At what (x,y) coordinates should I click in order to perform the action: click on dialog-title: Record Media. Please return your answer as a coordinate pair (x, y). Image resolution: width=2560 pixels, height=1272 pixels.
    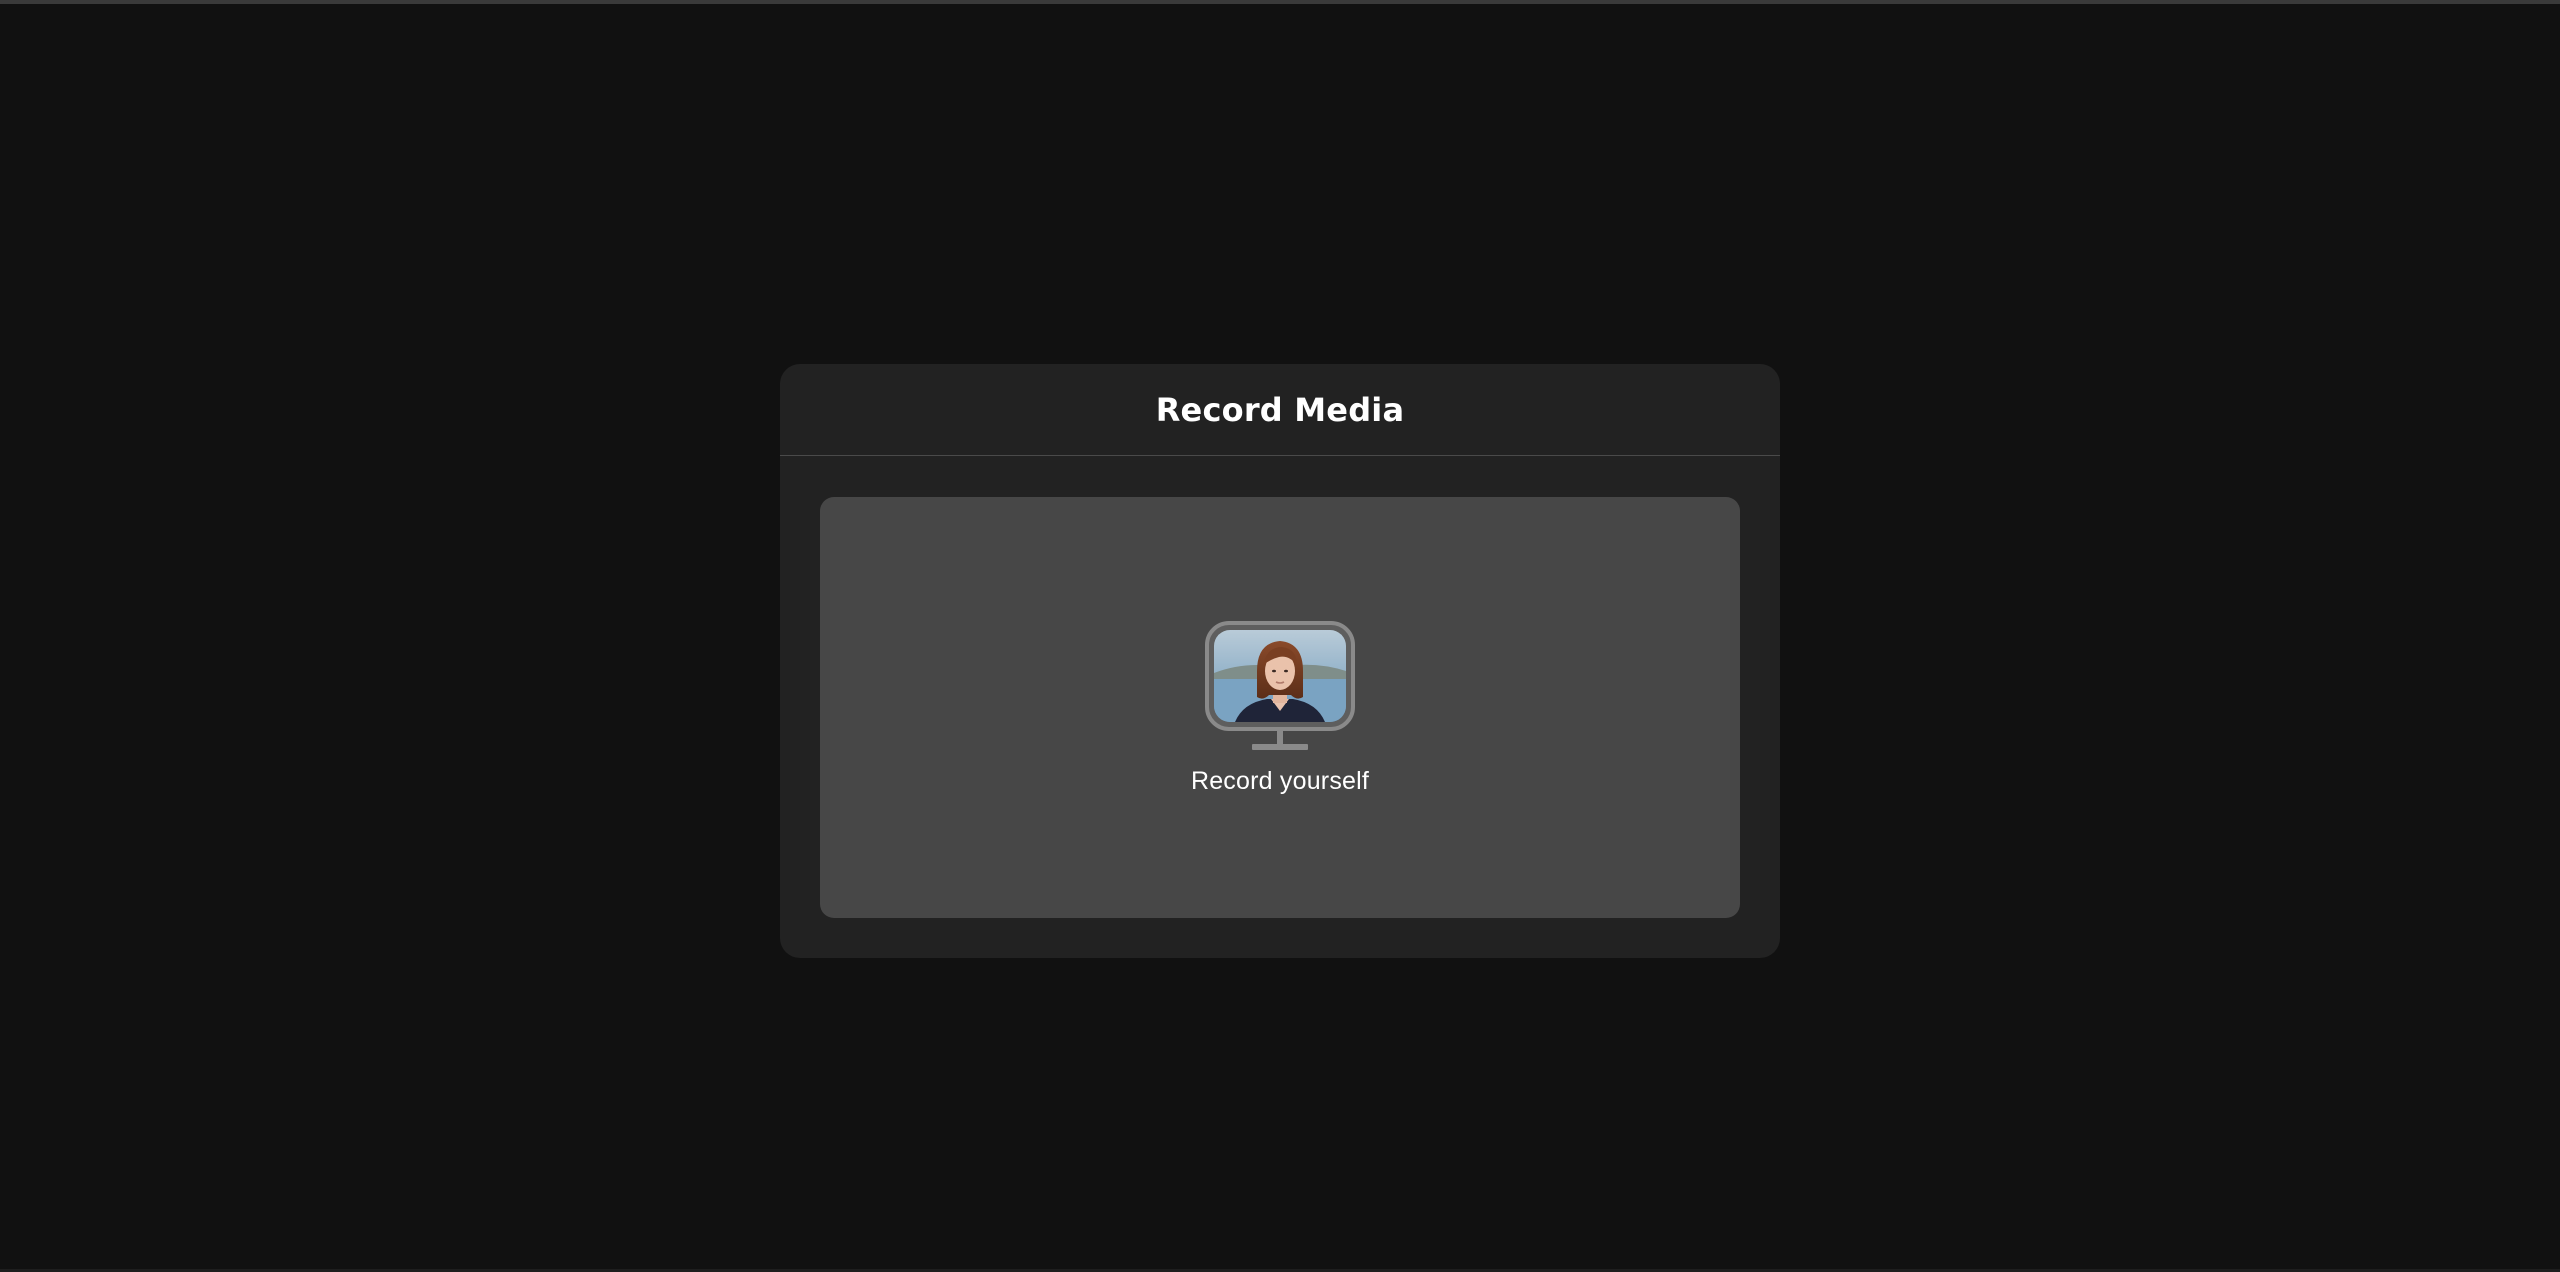
    Looking at the image, I should click on (1280, 409).